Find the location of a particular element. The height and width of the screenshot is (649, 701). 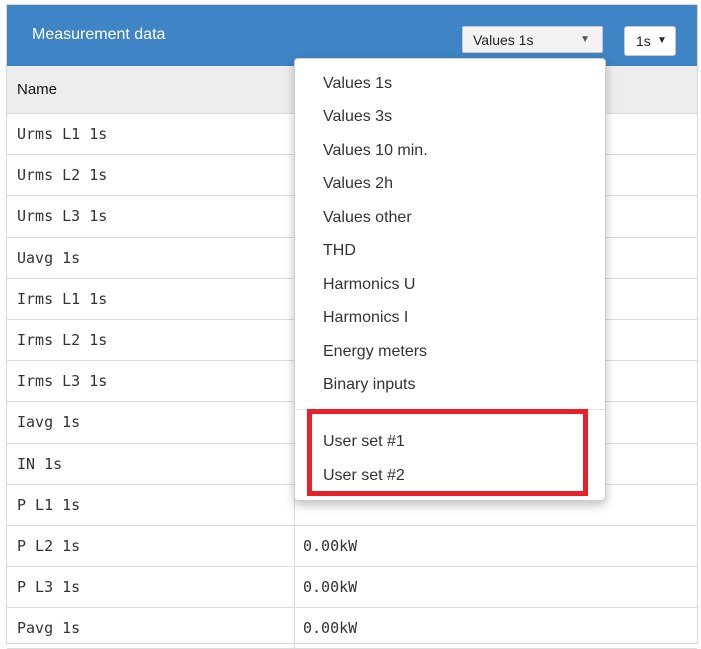

row-name: Irms L3 1s is located at coordinates (62, 381).